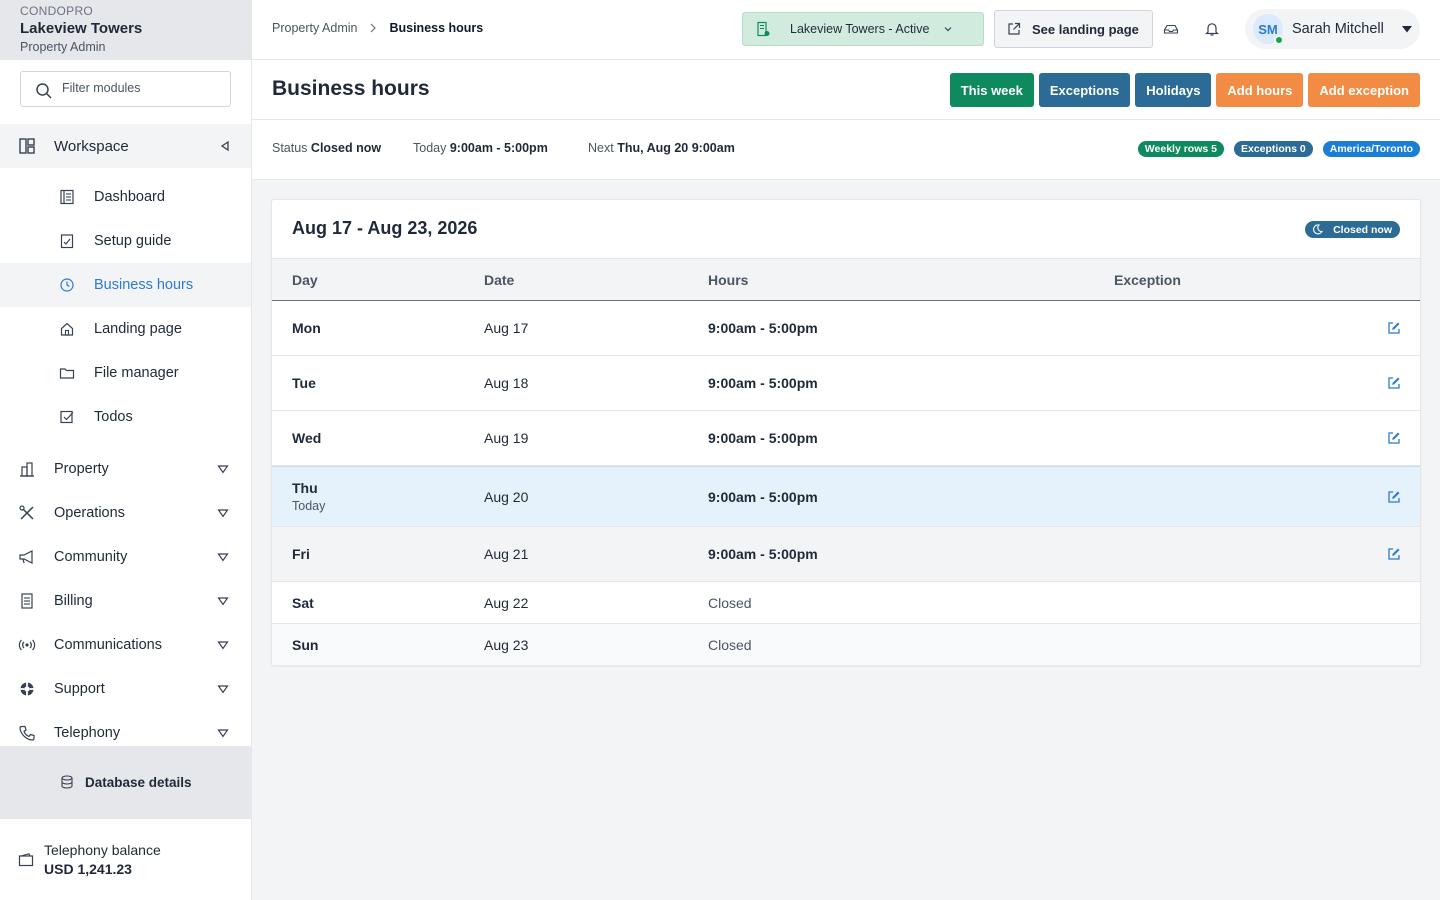 Image resolution: width=1440 pixels, height=900 pixels. Describe the element at coordinates (304, 383) in the screenshot. I see `day-cell: Tue` at that location.